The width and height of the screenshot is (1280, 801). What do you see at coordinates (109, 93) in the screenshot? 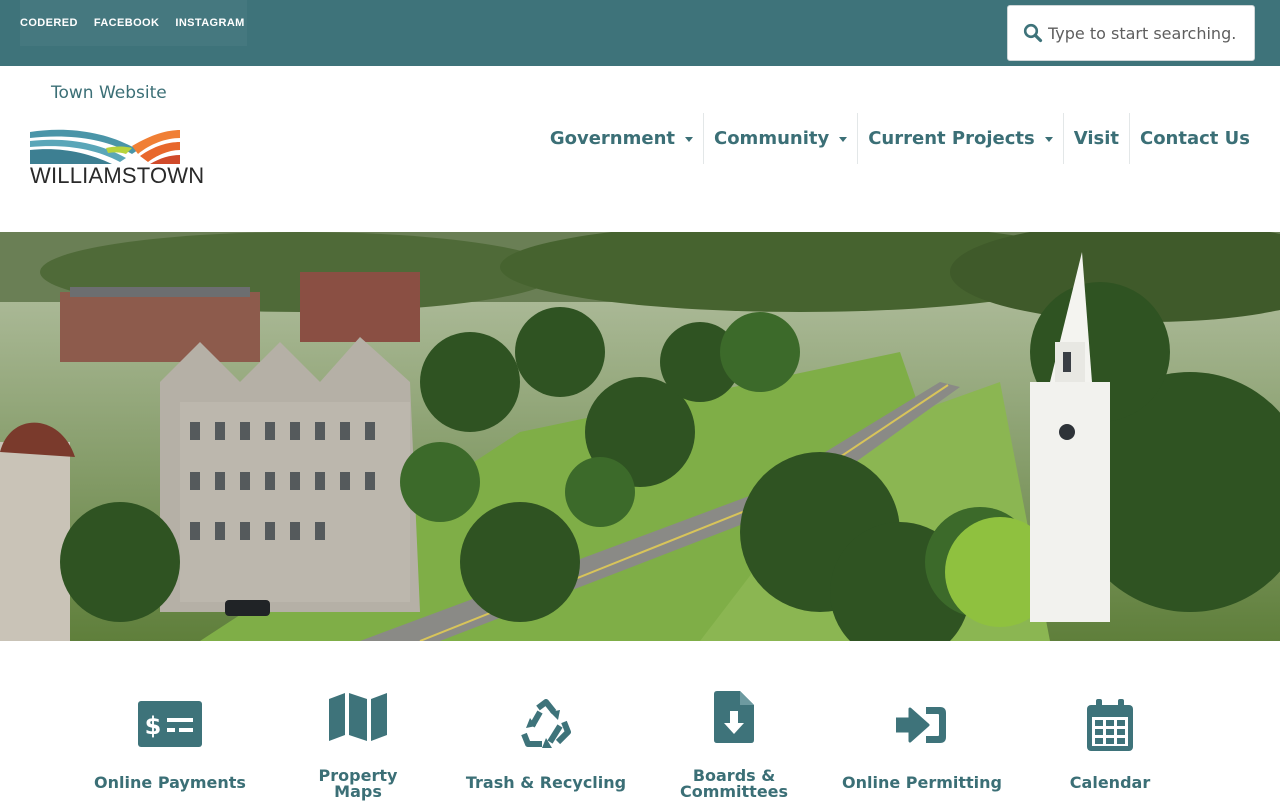
I see `town-website-link: Town Website` at bounding box center [109, 93].